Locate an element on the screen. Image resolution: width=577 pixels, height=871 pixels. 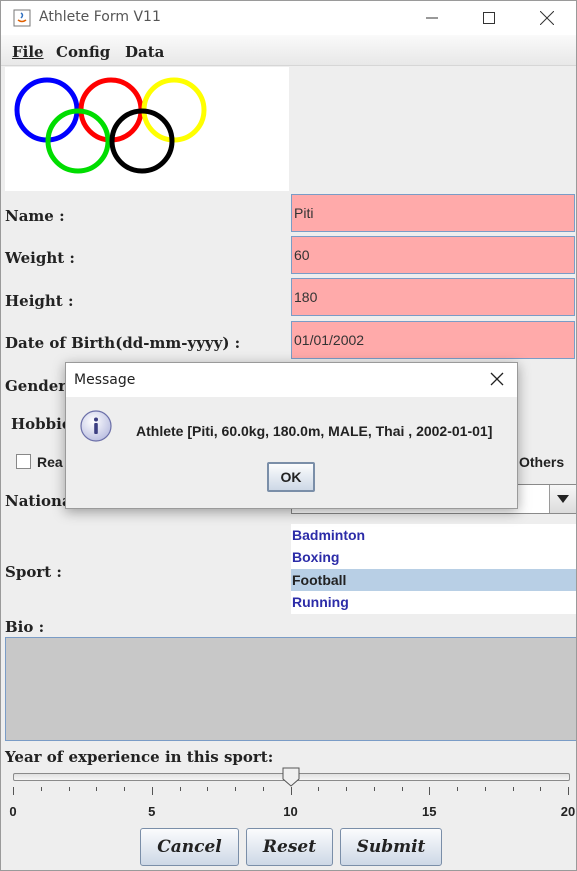
name-field: Piti is located at coordinates (433, 213).